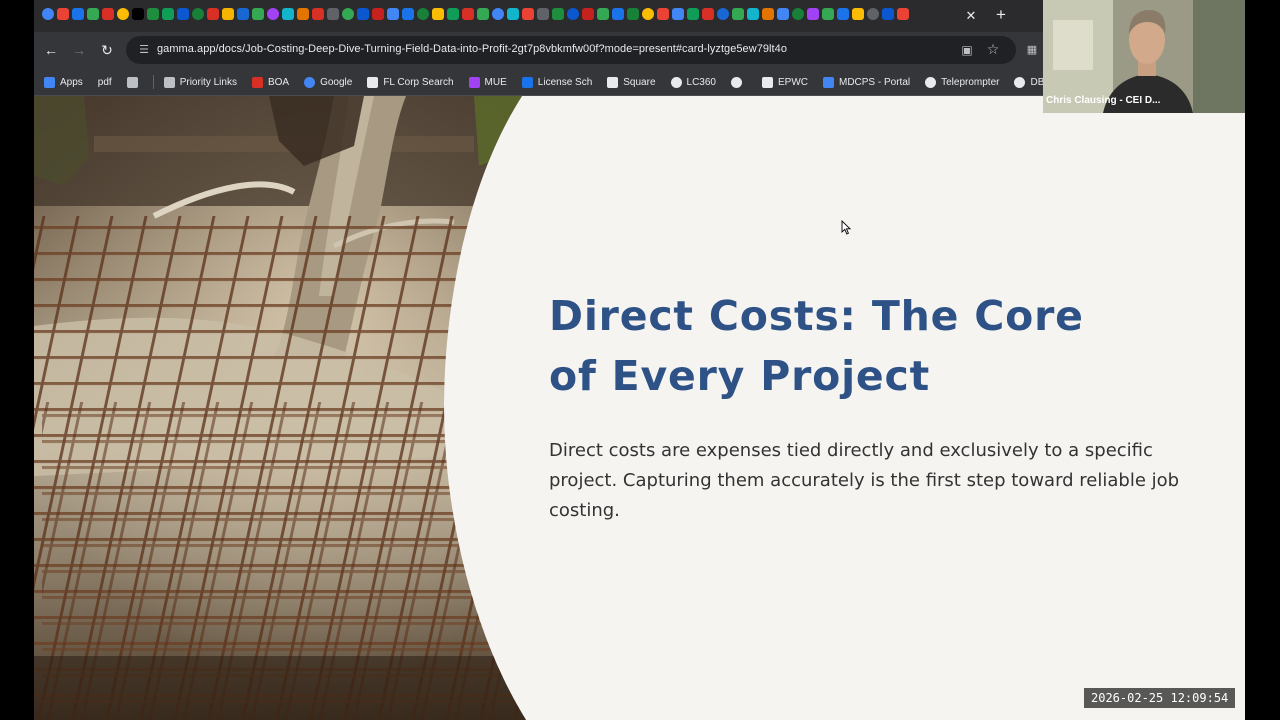  Describe the element at coordinates (310, 82) in the screenshot. I see `bookmark-google-icon` at that location.